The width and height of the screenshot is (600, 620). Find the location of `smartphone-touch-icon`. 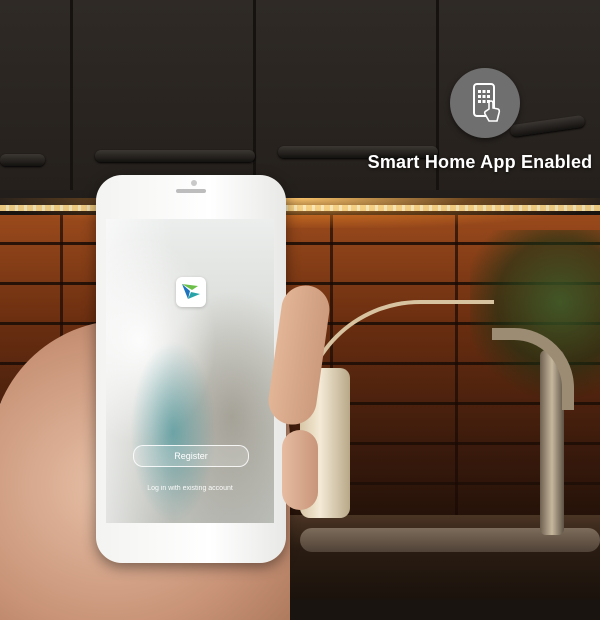

smartphone-touch-icon is located at coordinates (485, 103).